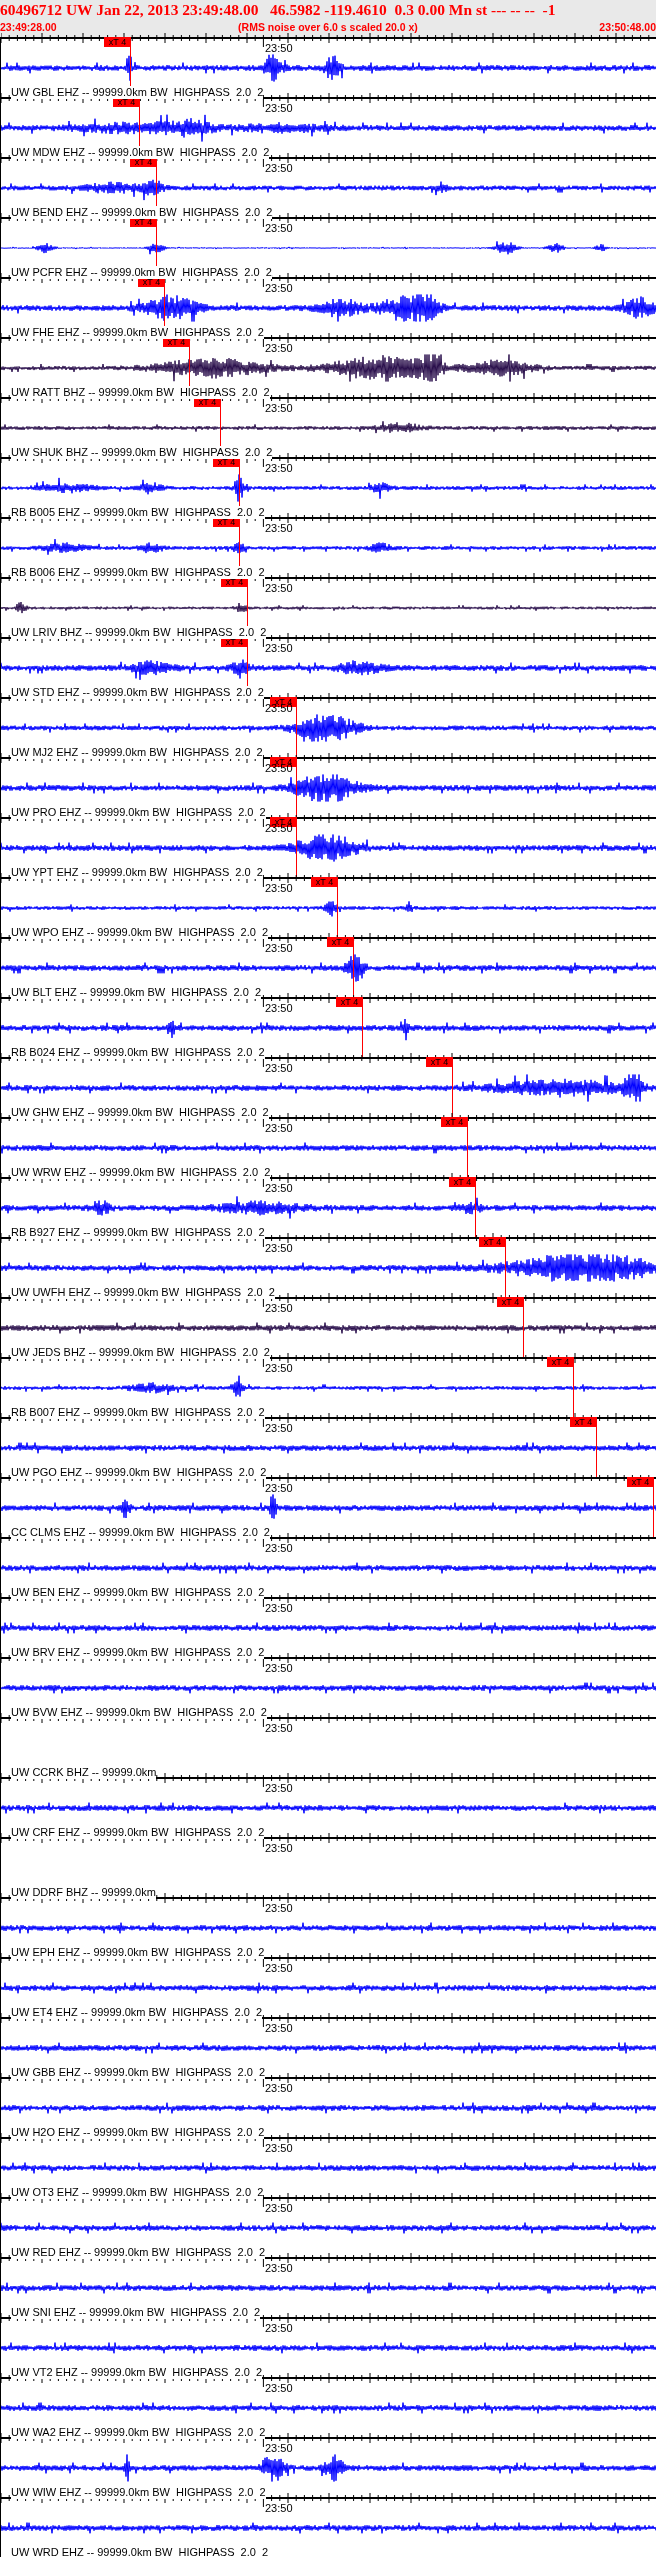 The height and width of the screenshot is (2558, 656). I want to click on channel-label: UW MDW EHZ -- 99999.0km BW HIGHPASS 2.0 2, so click(140, 152).